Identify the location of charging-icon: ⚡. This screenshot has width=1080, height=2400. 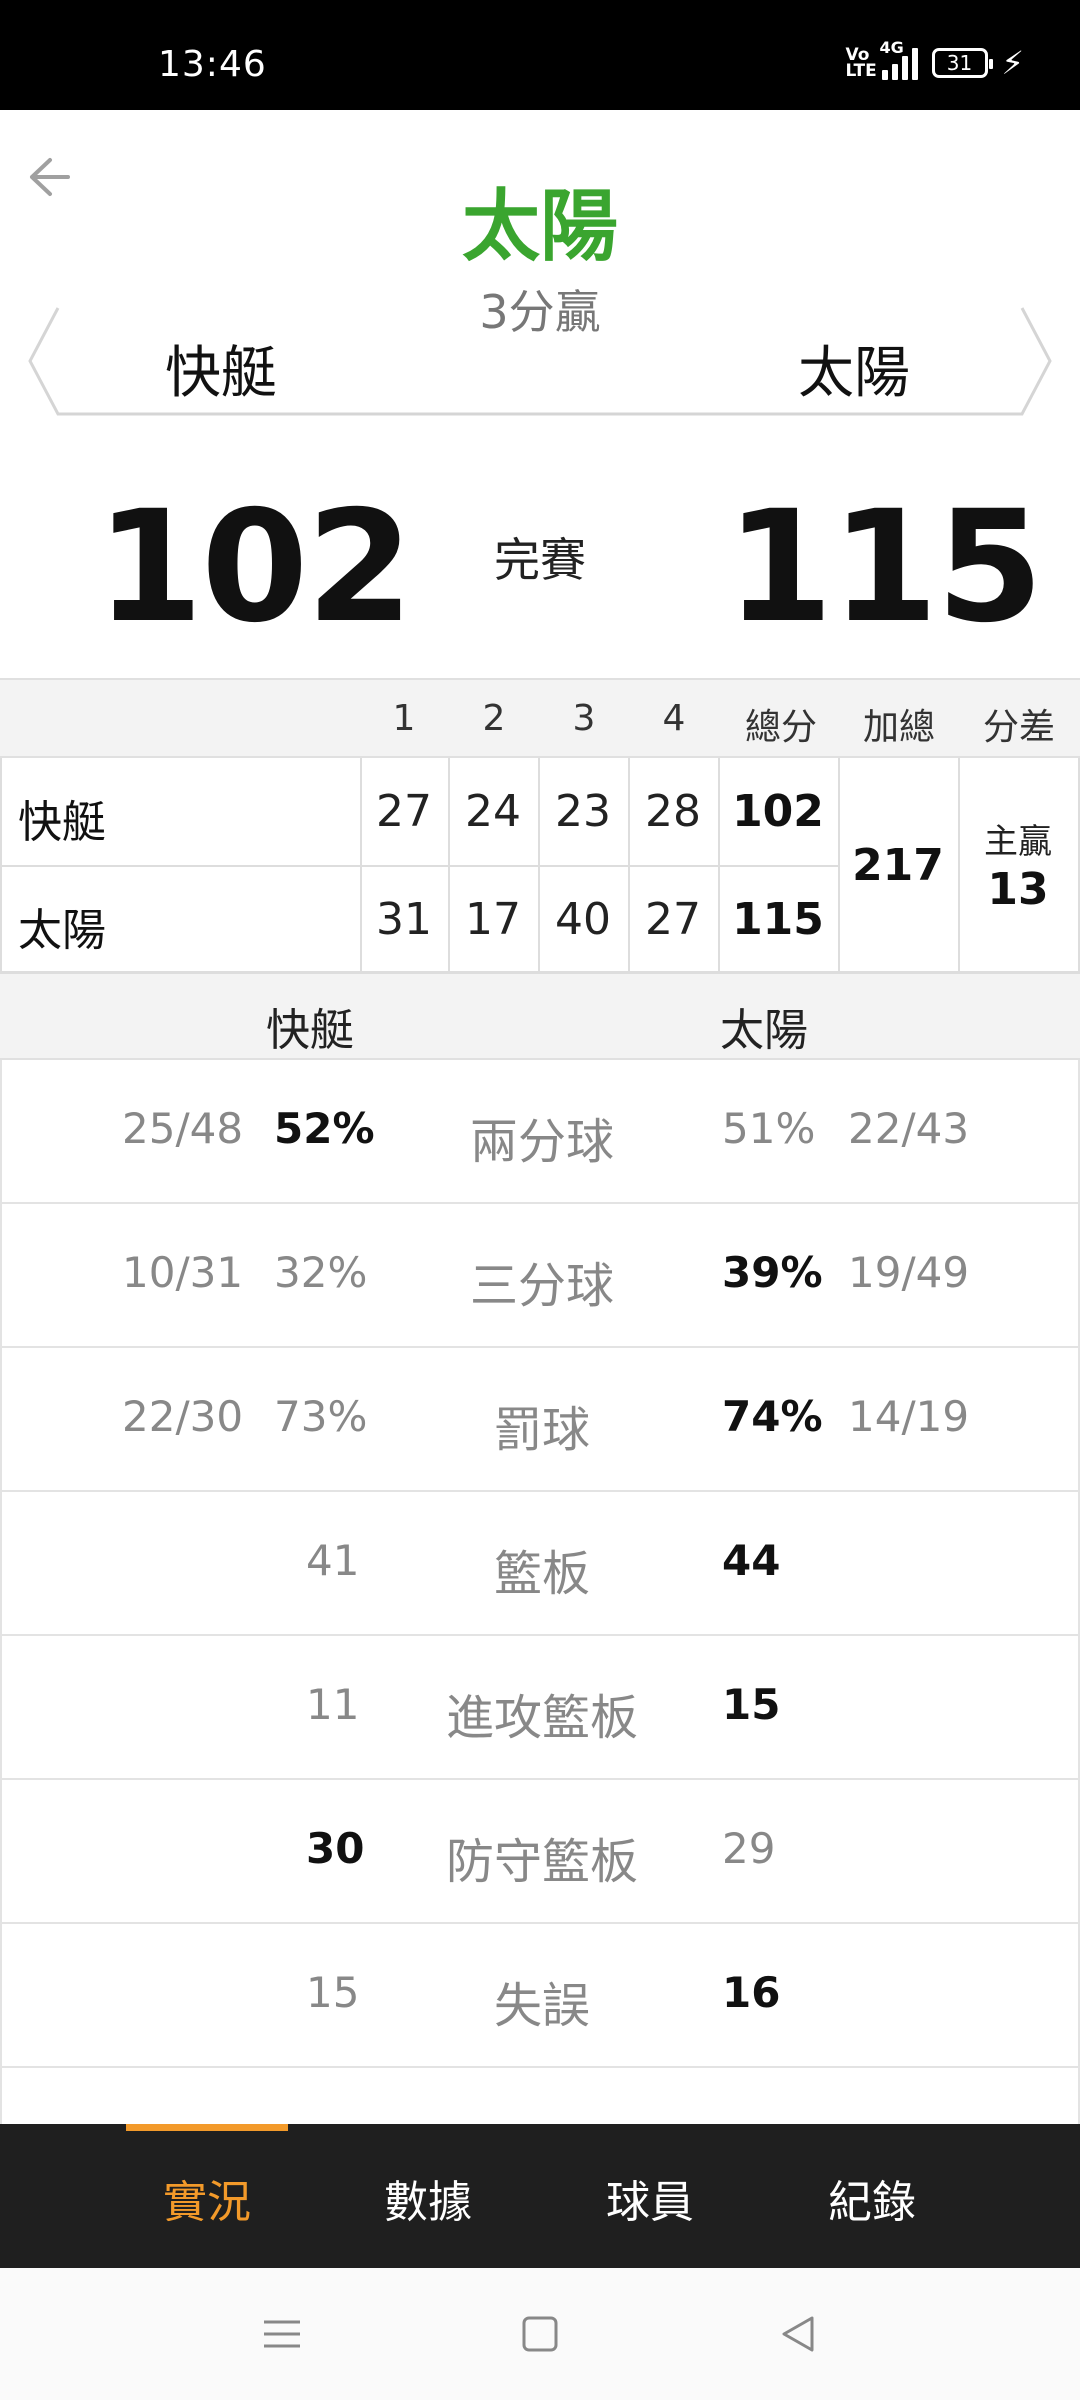
(1012, 63).